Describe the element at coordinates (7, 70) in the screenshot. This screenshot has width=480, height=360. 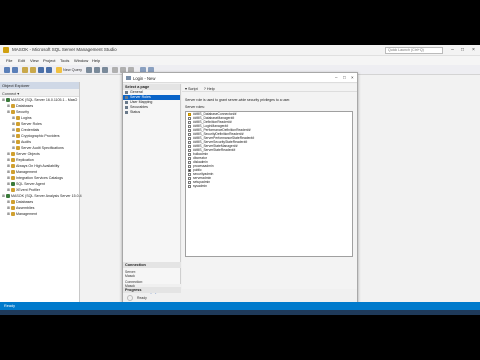
I see `back-icon` at that location.